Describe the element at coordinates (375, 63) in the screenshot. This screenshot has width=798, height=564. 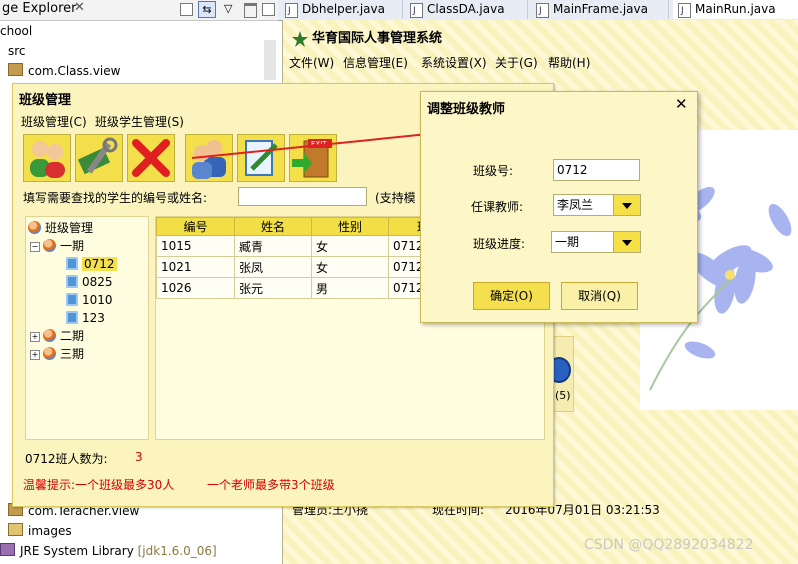
I see `menu-info-manage: 信息管理(E)` at that location.